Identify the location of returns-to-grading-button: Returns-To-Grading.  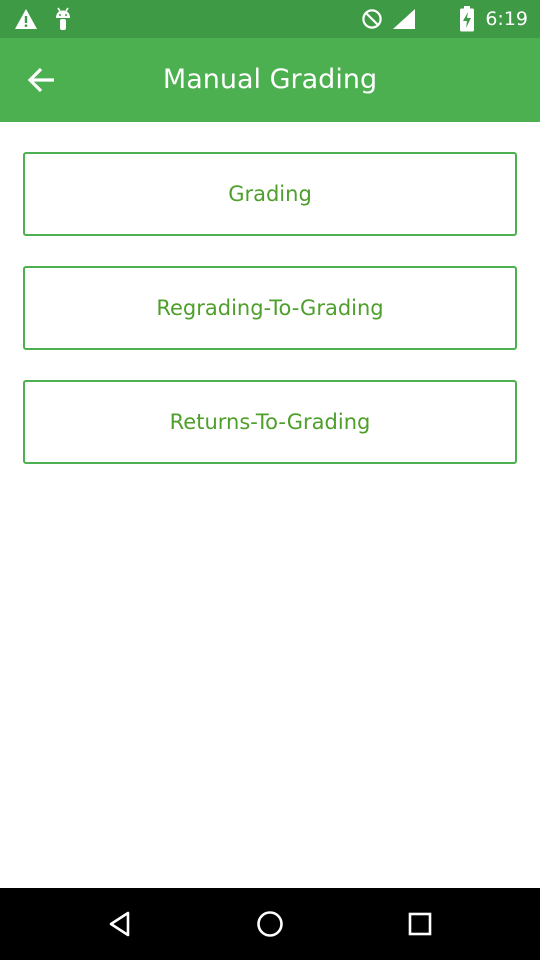
(270, 422).